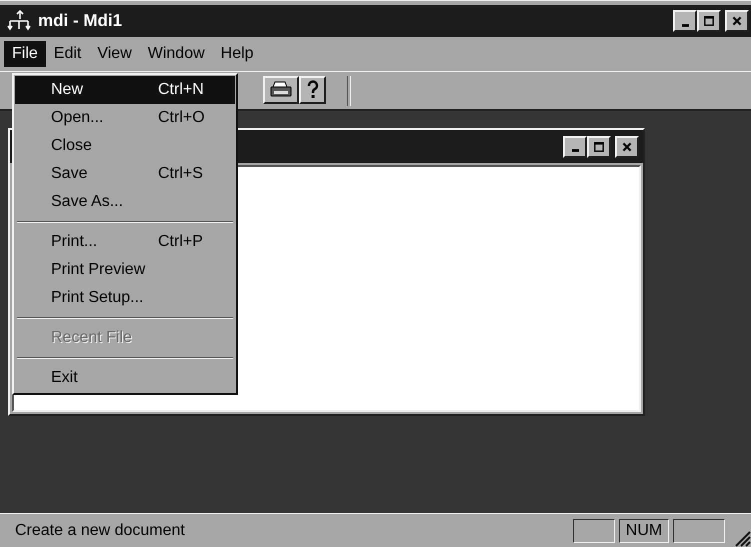 This screenshot has width=751, height=547. I want to click on num-lock-indicator: NUM, so click(644, 530).